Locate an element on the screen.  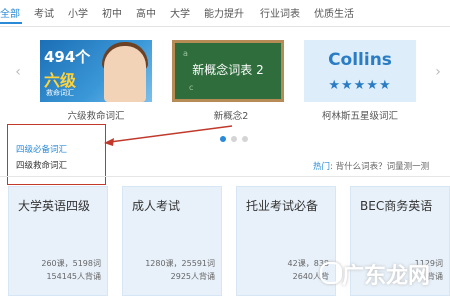
course-card-cet4: 大学英语四级 260课，5198词 154145人背诵 is located at coordinates (58, 241).